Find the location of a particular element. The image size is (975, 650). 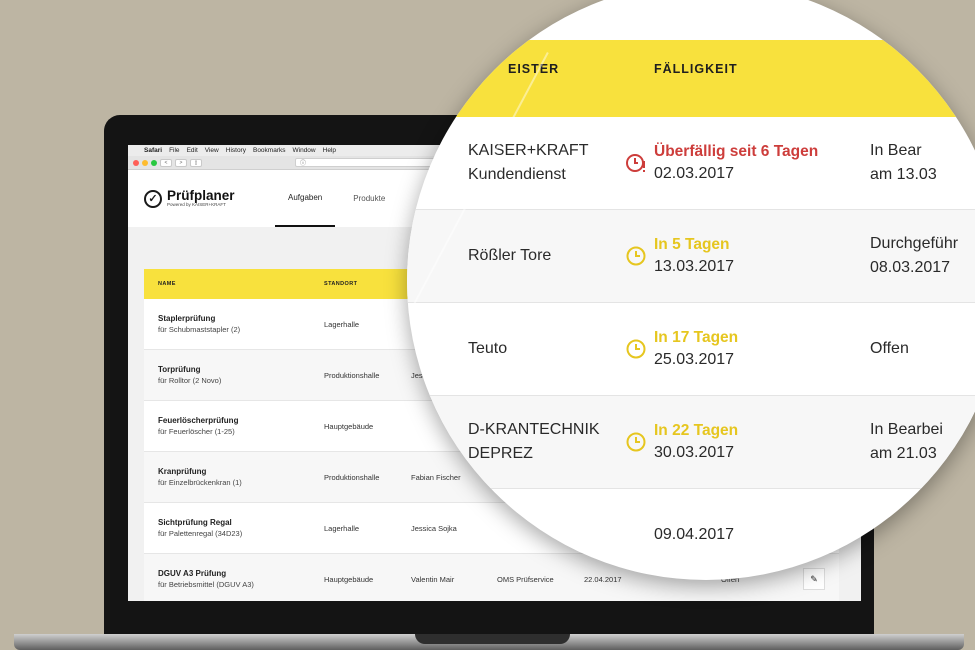

main-nav: Aufgaben Produkte is located at coordinates (336, 198).